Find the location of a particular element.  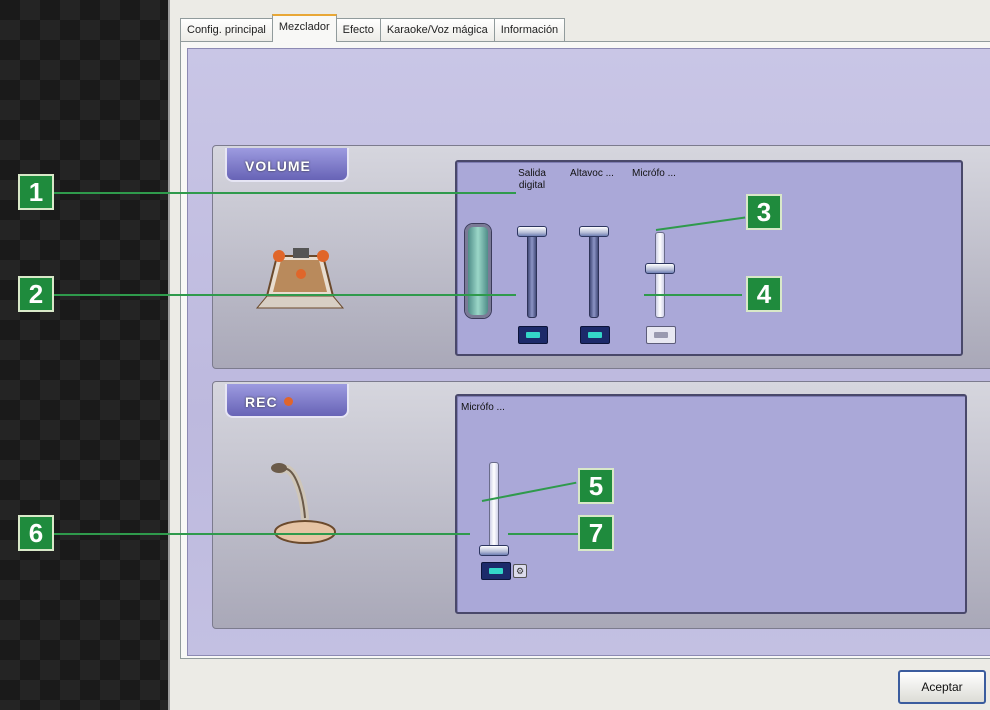

tab-config-principal: Config. principal is located at coordinates (226, 30).